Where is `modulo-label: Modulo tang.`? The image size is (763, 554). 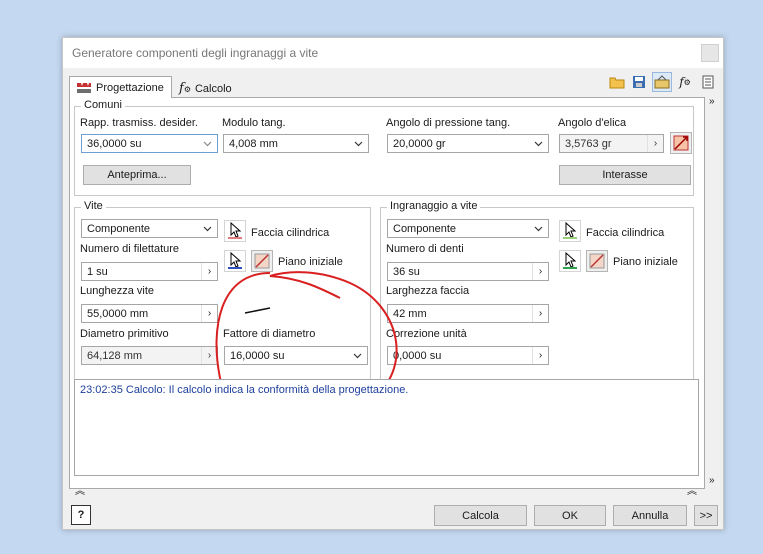
modulo-label: Modulo tang. is located at coordinates (254, 123).